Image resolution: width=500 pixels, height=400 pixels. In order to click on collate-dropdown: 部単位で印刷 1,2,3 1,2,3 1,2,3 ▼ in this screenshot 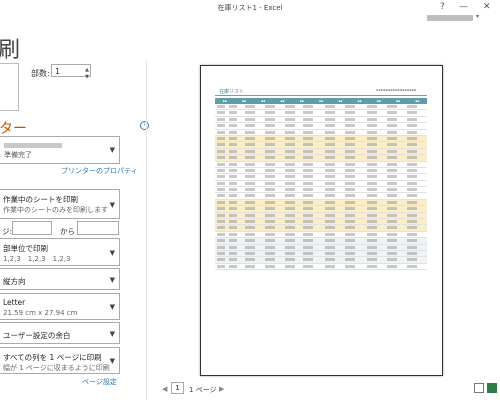, I will do `click(60, 252)`.